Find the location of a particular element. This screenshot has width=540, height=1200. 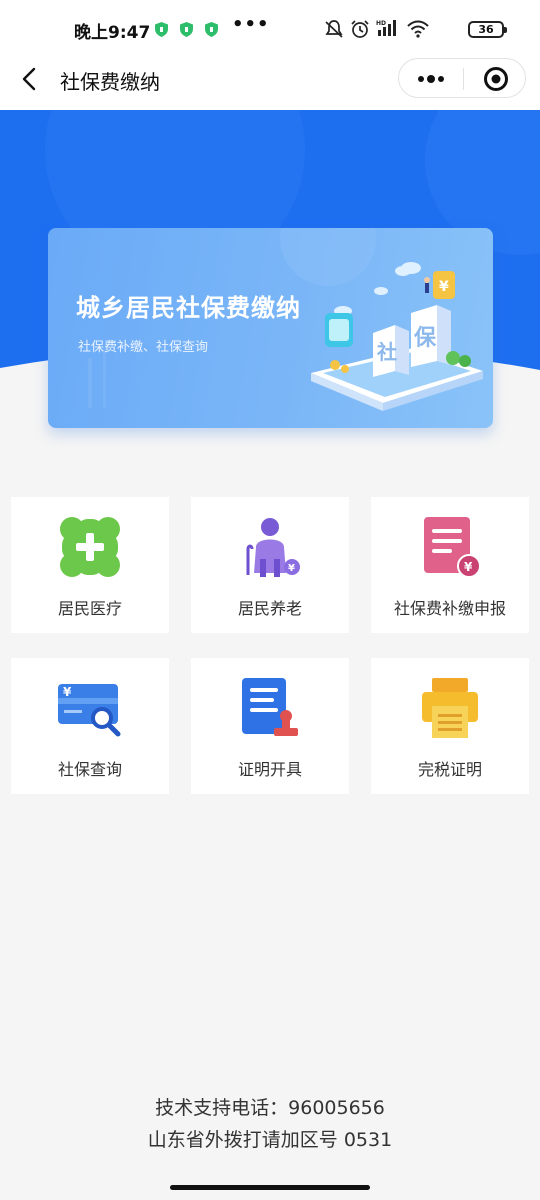

signal-icon: HD is located at coordinates (386, 28).